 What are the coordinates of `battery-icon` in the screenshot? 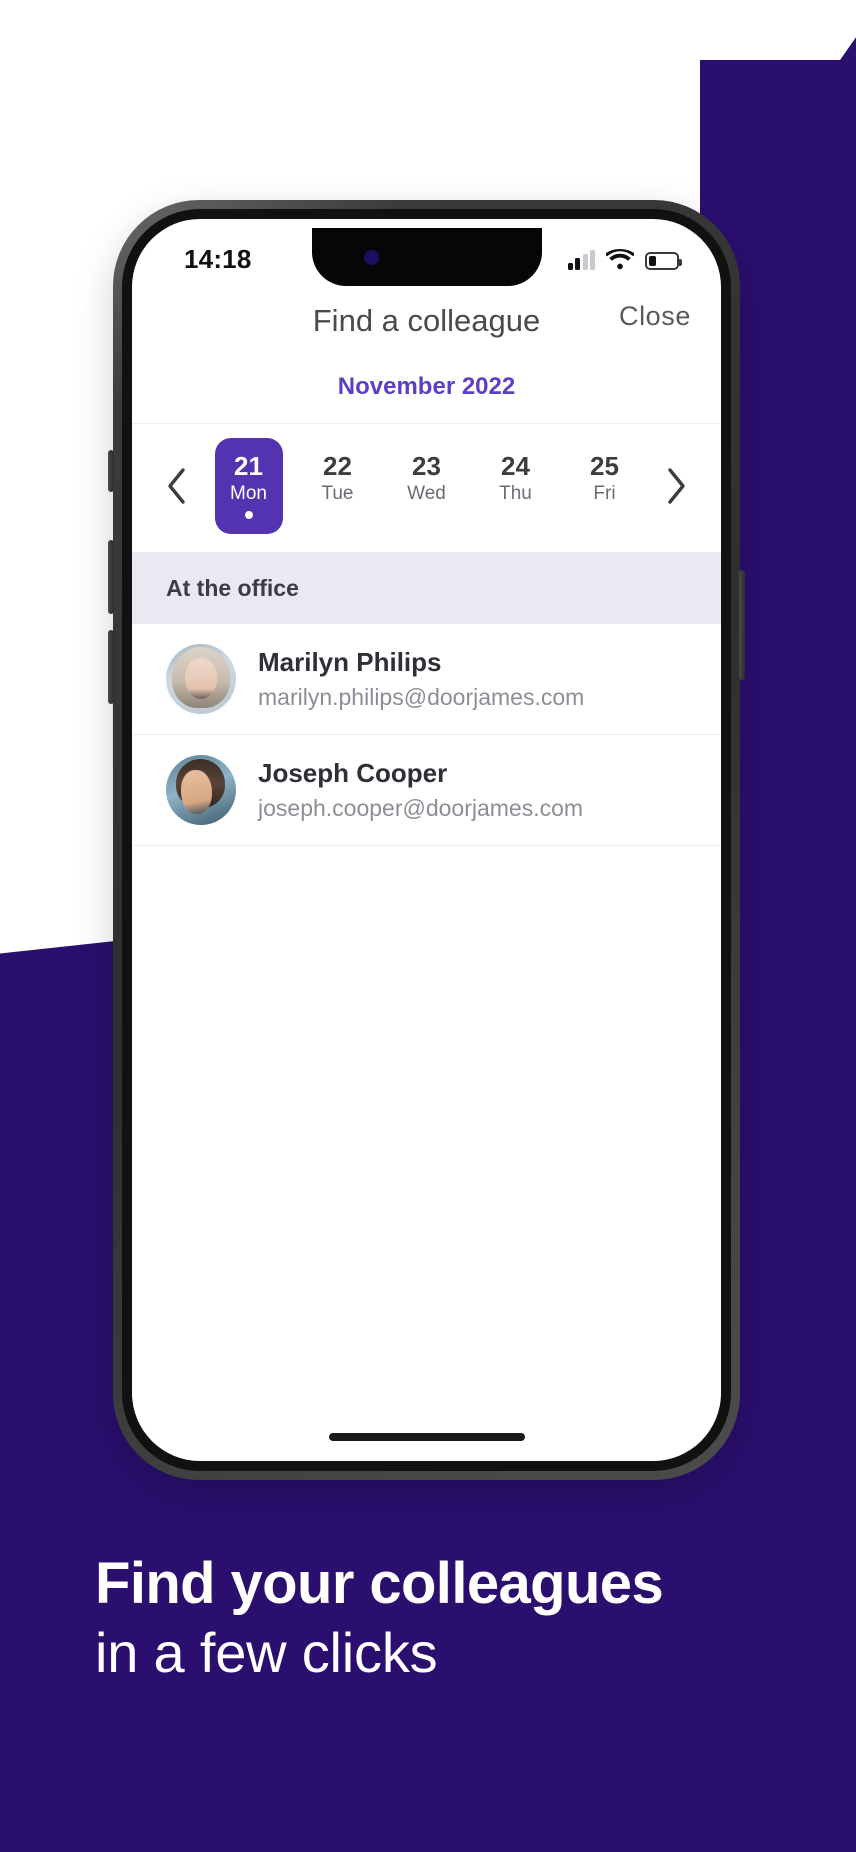 It's located at (663, 260).